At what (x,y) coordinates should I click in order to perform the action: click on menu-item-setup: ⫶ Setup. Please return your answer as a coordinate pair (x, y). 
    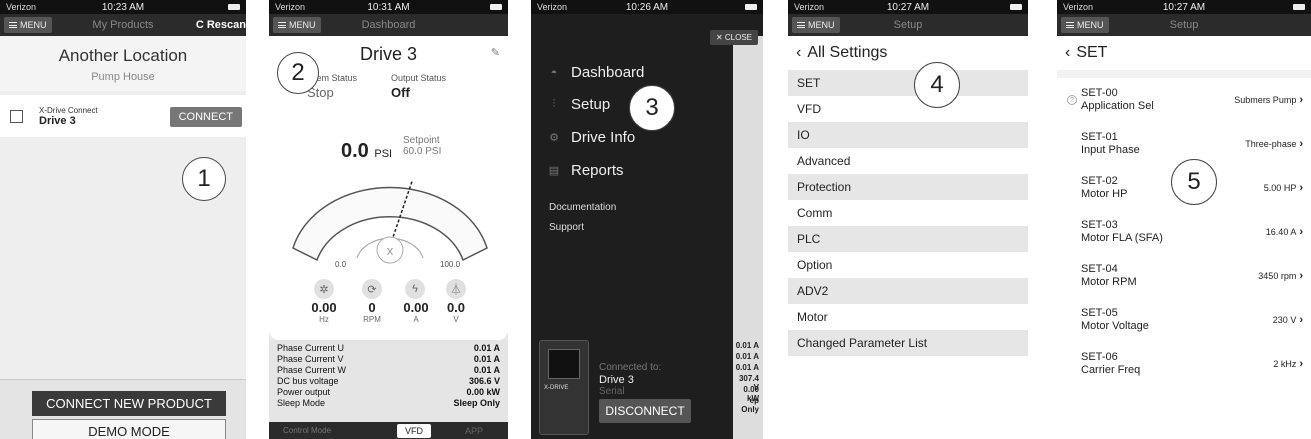
    Looking at the image, I should click on (579, 104).